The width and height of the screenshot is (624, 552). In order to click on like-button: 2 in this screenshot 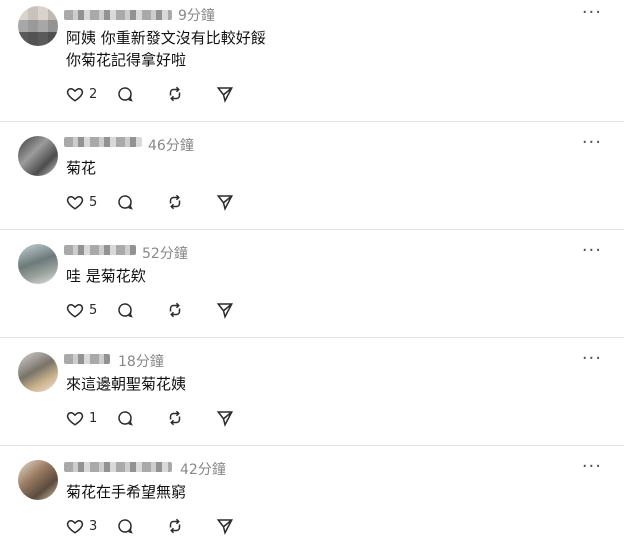, I will do `click(91, 94)`.